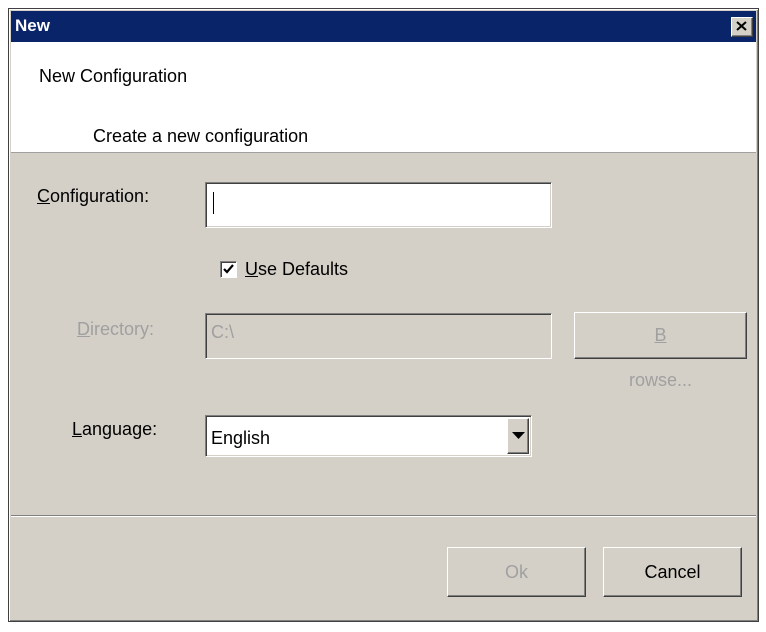 This screenshot has width=766, height=632. I want to click on title-bar: New, so click(383, 26).